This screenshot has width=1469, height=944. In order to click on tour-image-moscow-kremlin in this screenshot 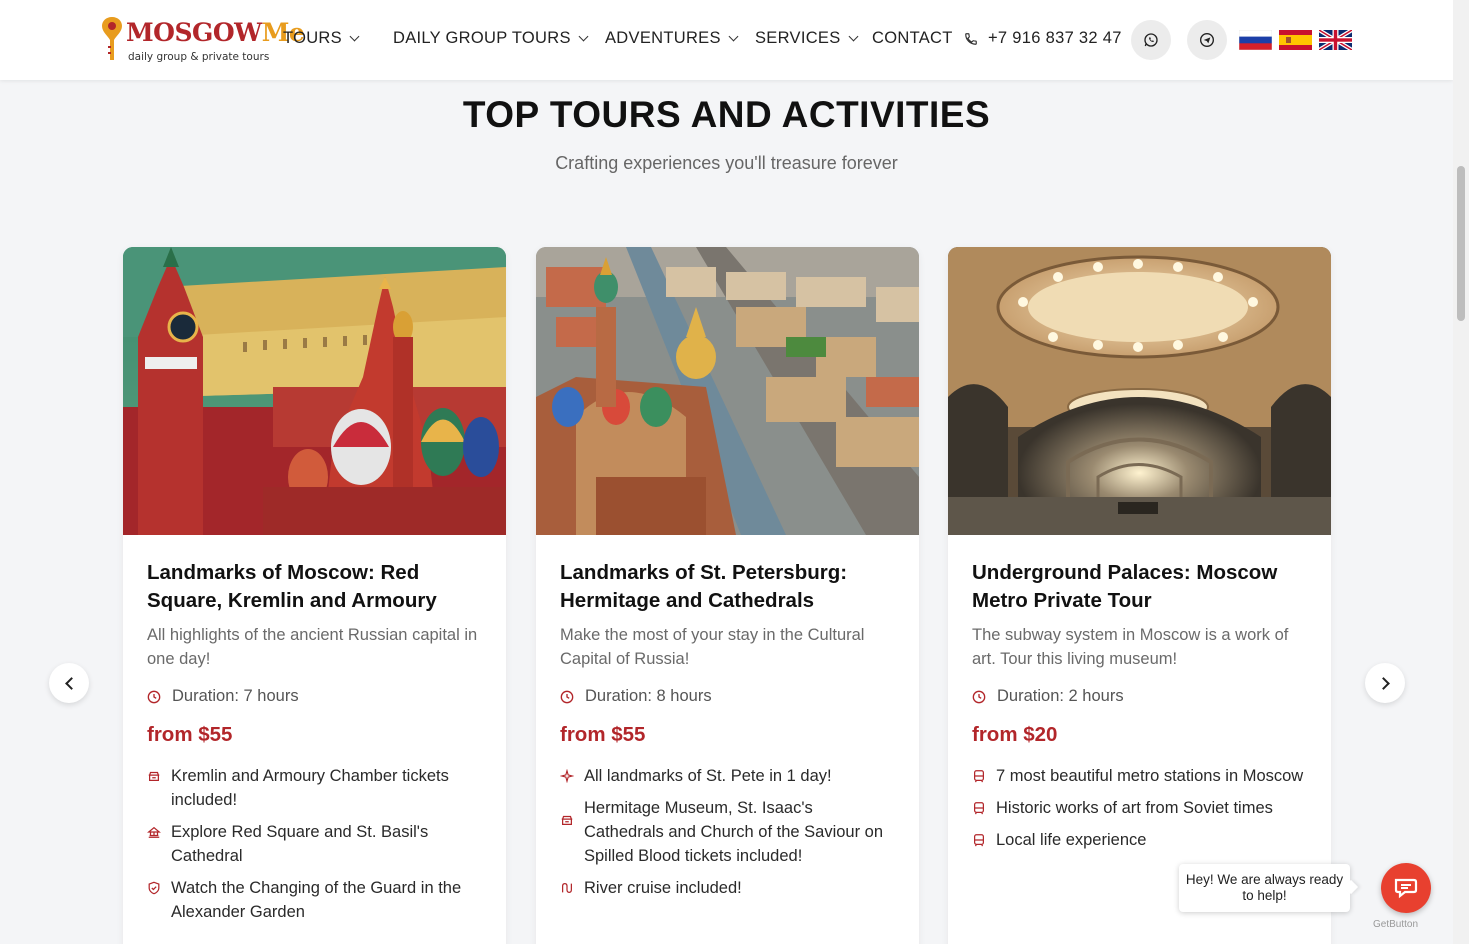, I will do `click(314, 391)`.